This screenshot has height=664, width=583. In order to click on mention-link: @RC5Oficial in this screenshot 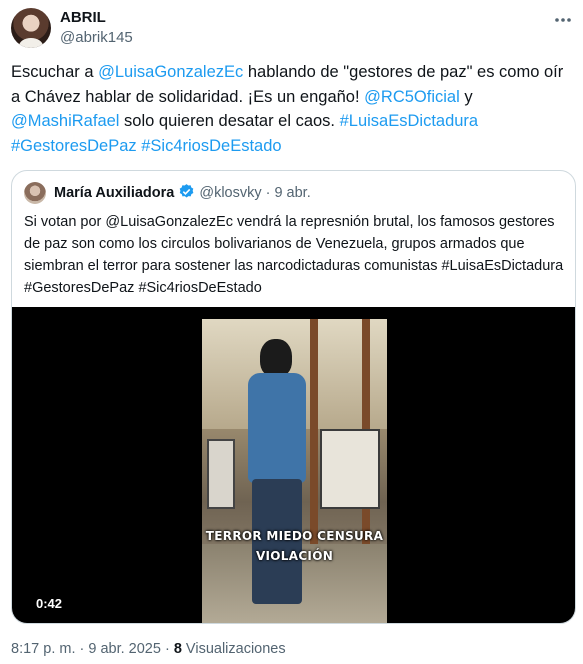, I will do `click(412, 97)`.